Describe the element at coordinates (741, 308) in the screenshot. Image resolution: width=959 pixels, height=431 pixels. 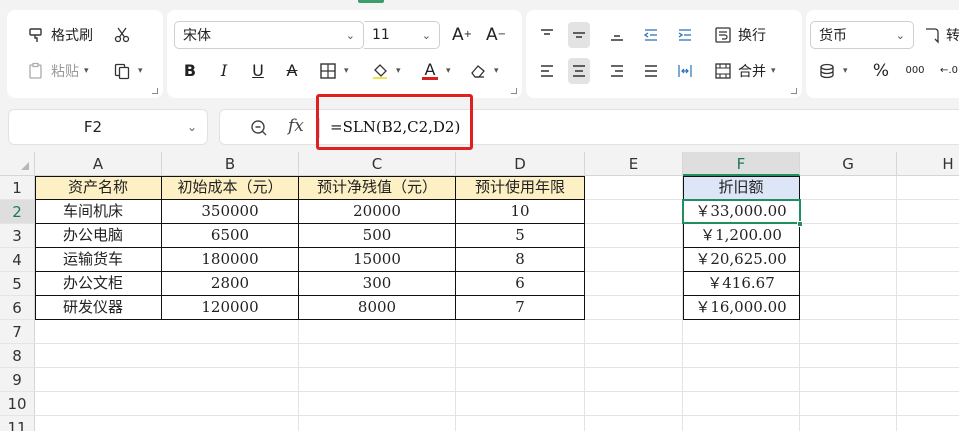
I see `depreciation-cell: ￥16,000.00` at that location.